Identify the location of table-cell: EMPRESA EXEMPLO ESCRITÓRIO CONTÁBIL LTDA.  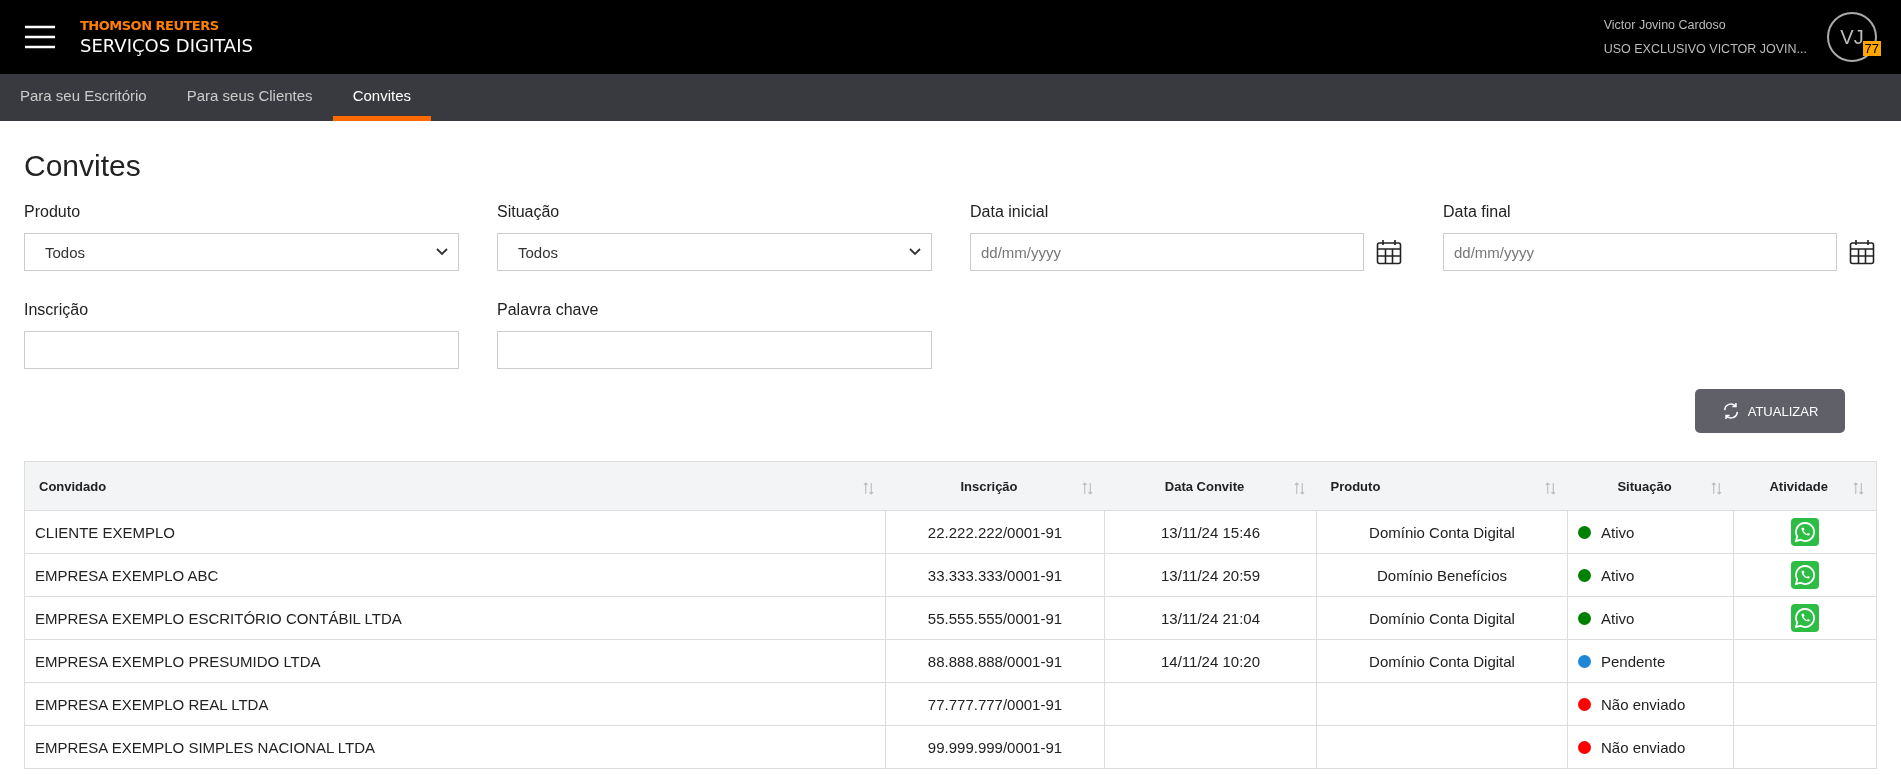
(455, 618).